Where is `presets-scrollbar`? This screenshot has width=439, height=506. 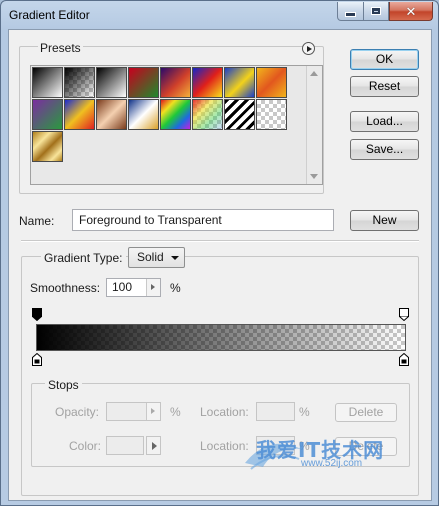
presets-scrollbar is located at coordinates (314, 125).